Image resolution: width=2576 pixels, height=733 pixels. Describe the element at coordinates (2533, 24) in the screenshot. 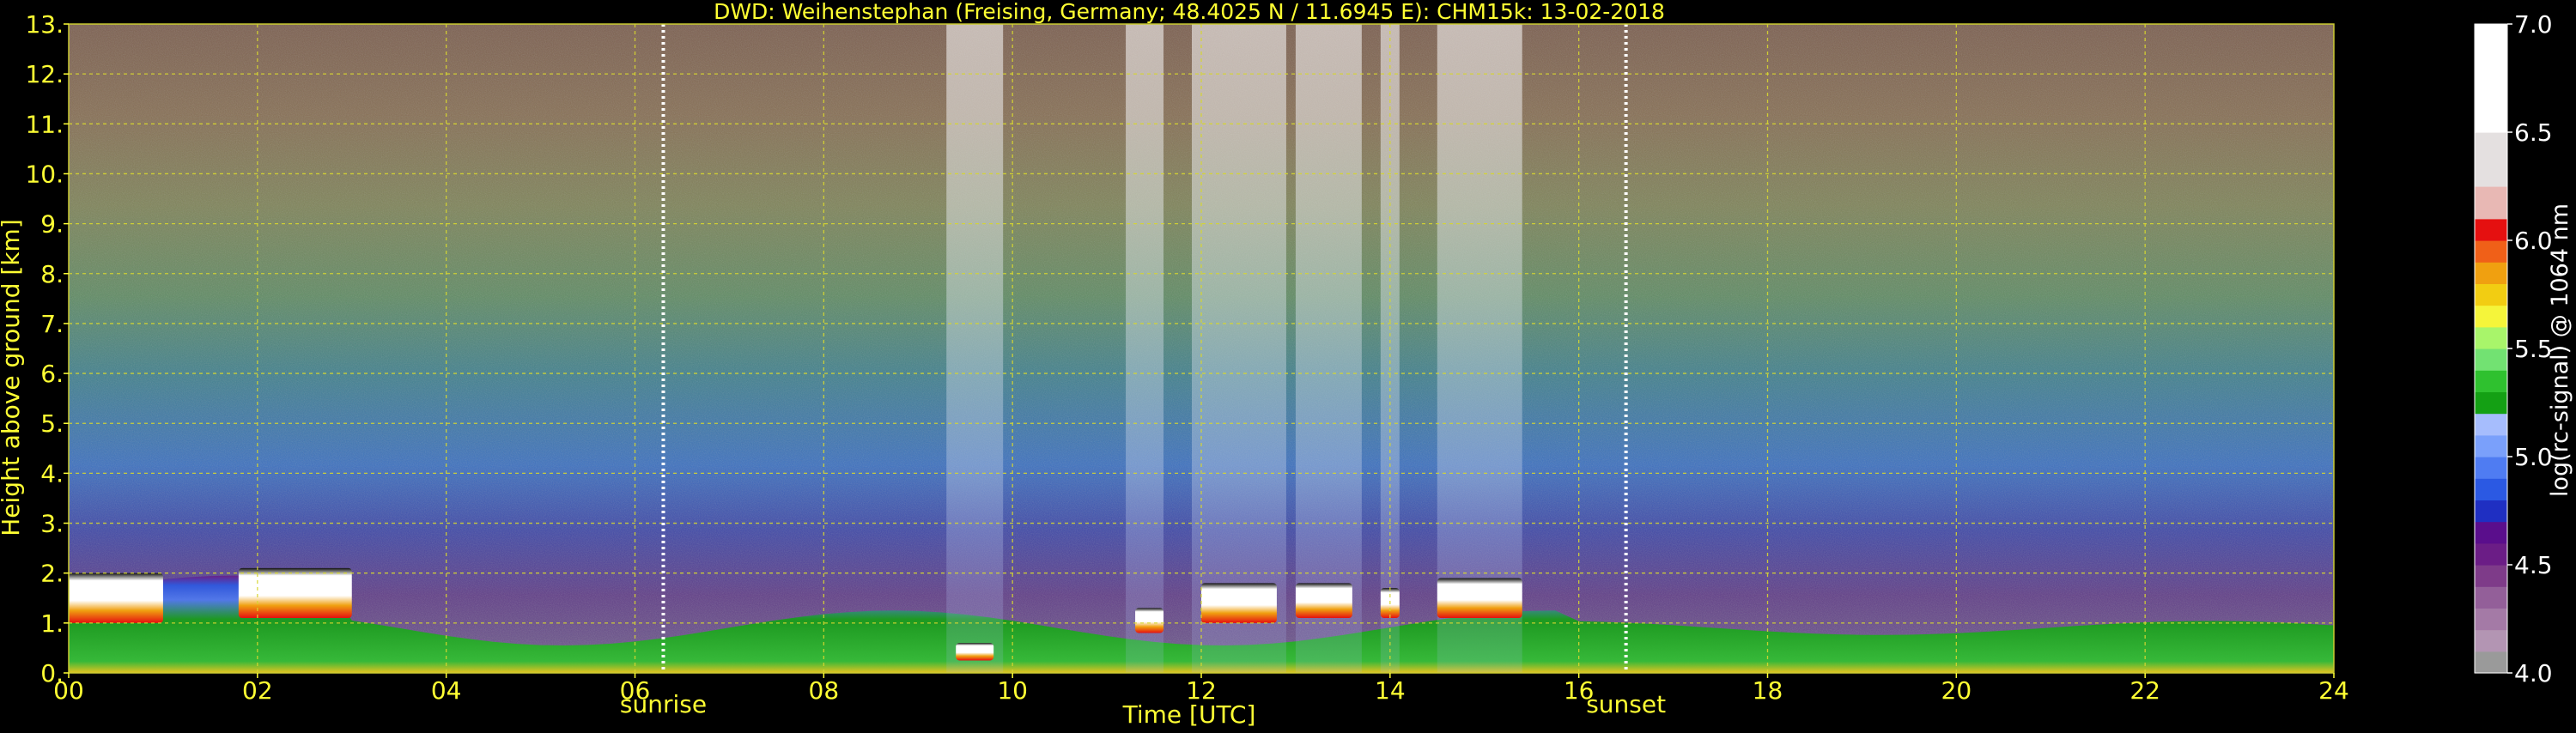

I see `colorbar-tick-label: 7.0` at that location.